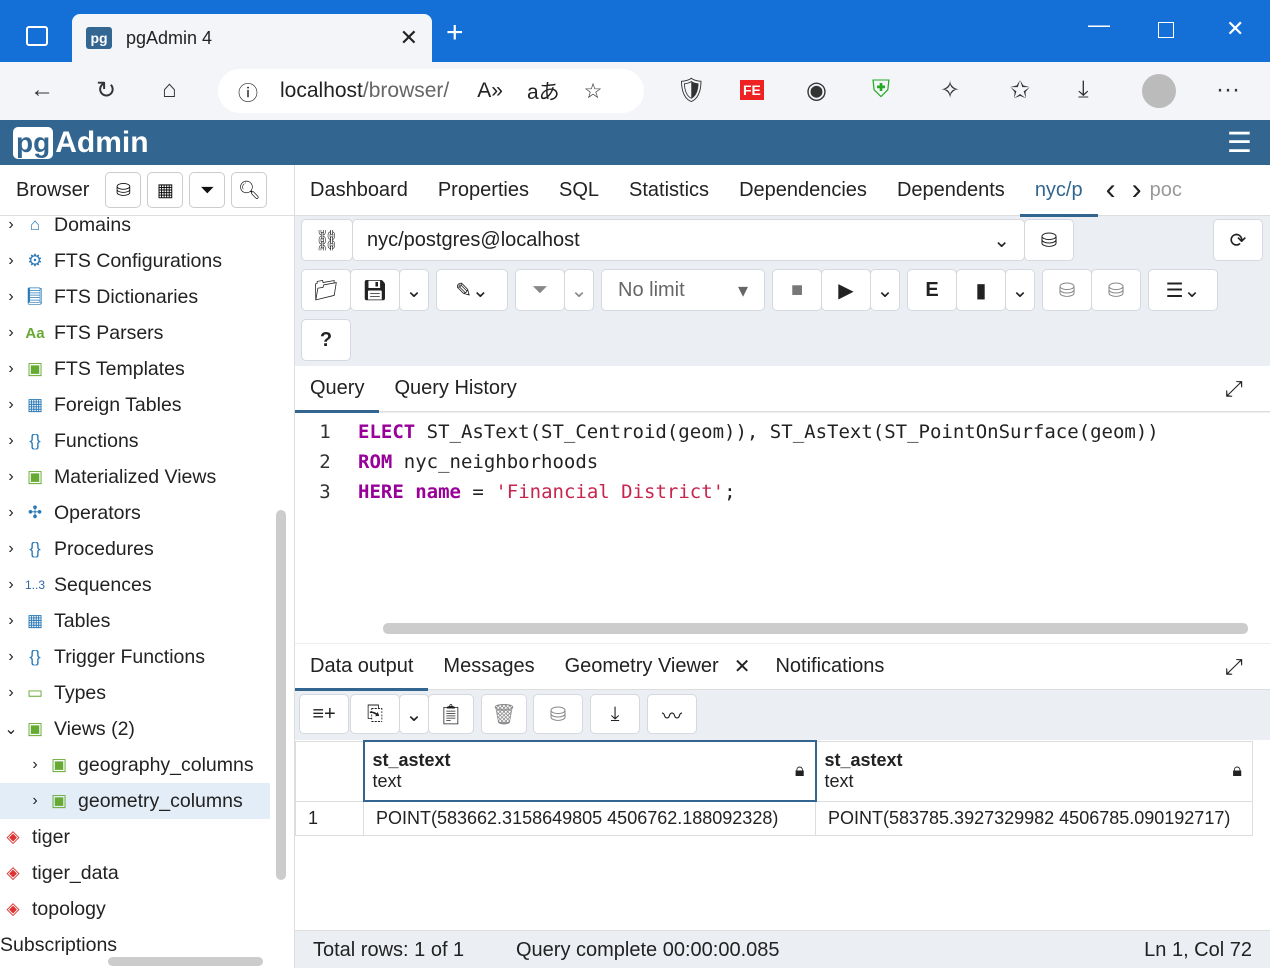 This screenshot has height=968, width=1270. I want to click on open-file-button: 📁︎, so click(326, 290).